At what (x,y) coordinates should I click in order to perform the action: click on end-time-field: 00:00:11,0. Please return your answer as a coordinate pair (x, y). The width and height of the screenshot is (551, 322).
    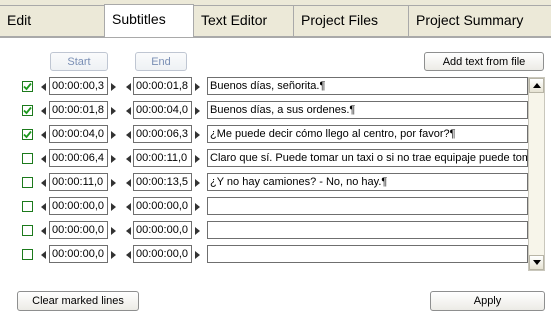
    Looking at the image, I should click on (162, 158).